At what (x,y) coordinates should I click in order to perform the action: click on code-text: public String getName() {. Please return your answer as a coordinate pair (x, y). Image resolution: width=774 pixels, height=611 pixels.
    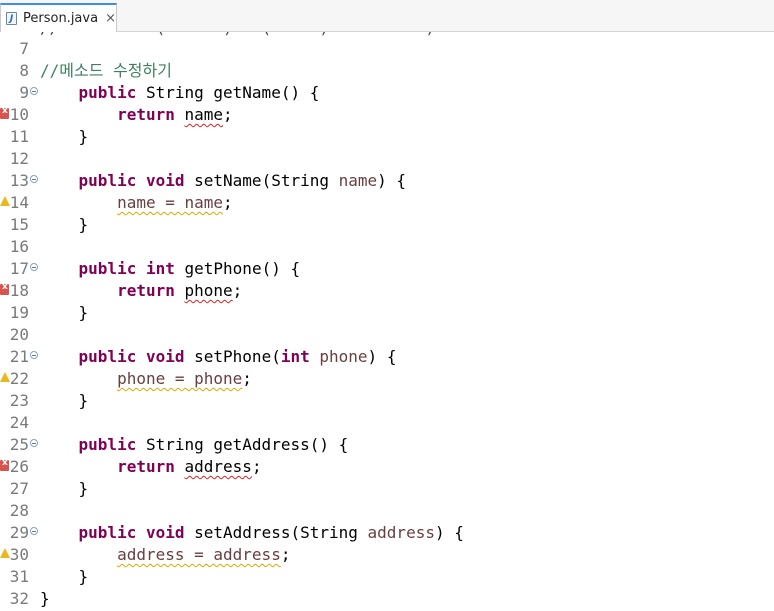
    Looking at the image, I should click on (180, 93).